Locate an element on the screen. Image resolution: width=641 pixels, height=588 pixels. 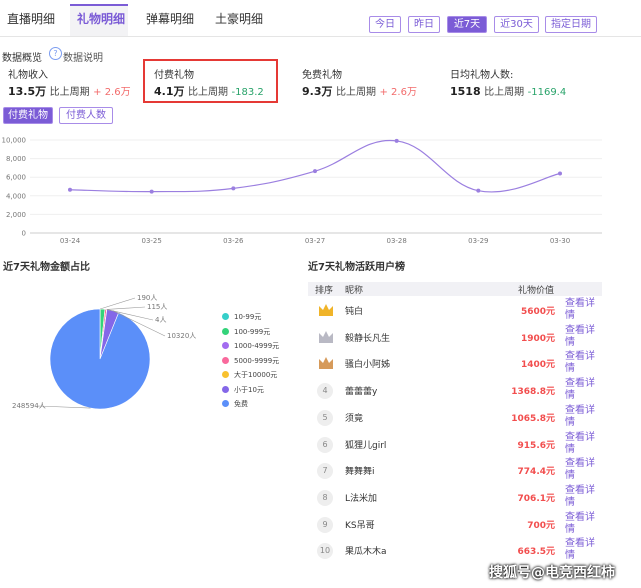
nickname: 舞舞舞i is located at coordinates (360, 472).